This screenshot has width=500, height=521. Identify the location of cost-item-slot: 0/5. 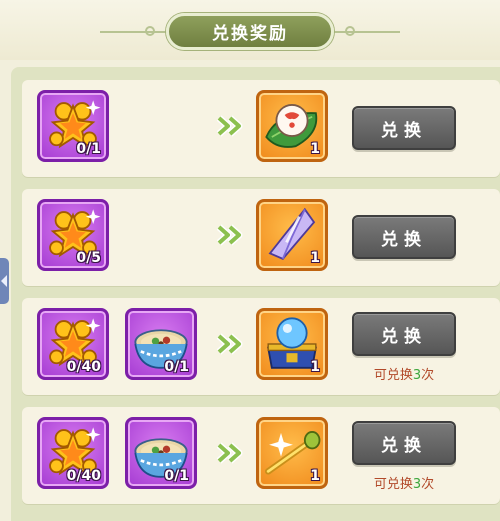
(73, 235).